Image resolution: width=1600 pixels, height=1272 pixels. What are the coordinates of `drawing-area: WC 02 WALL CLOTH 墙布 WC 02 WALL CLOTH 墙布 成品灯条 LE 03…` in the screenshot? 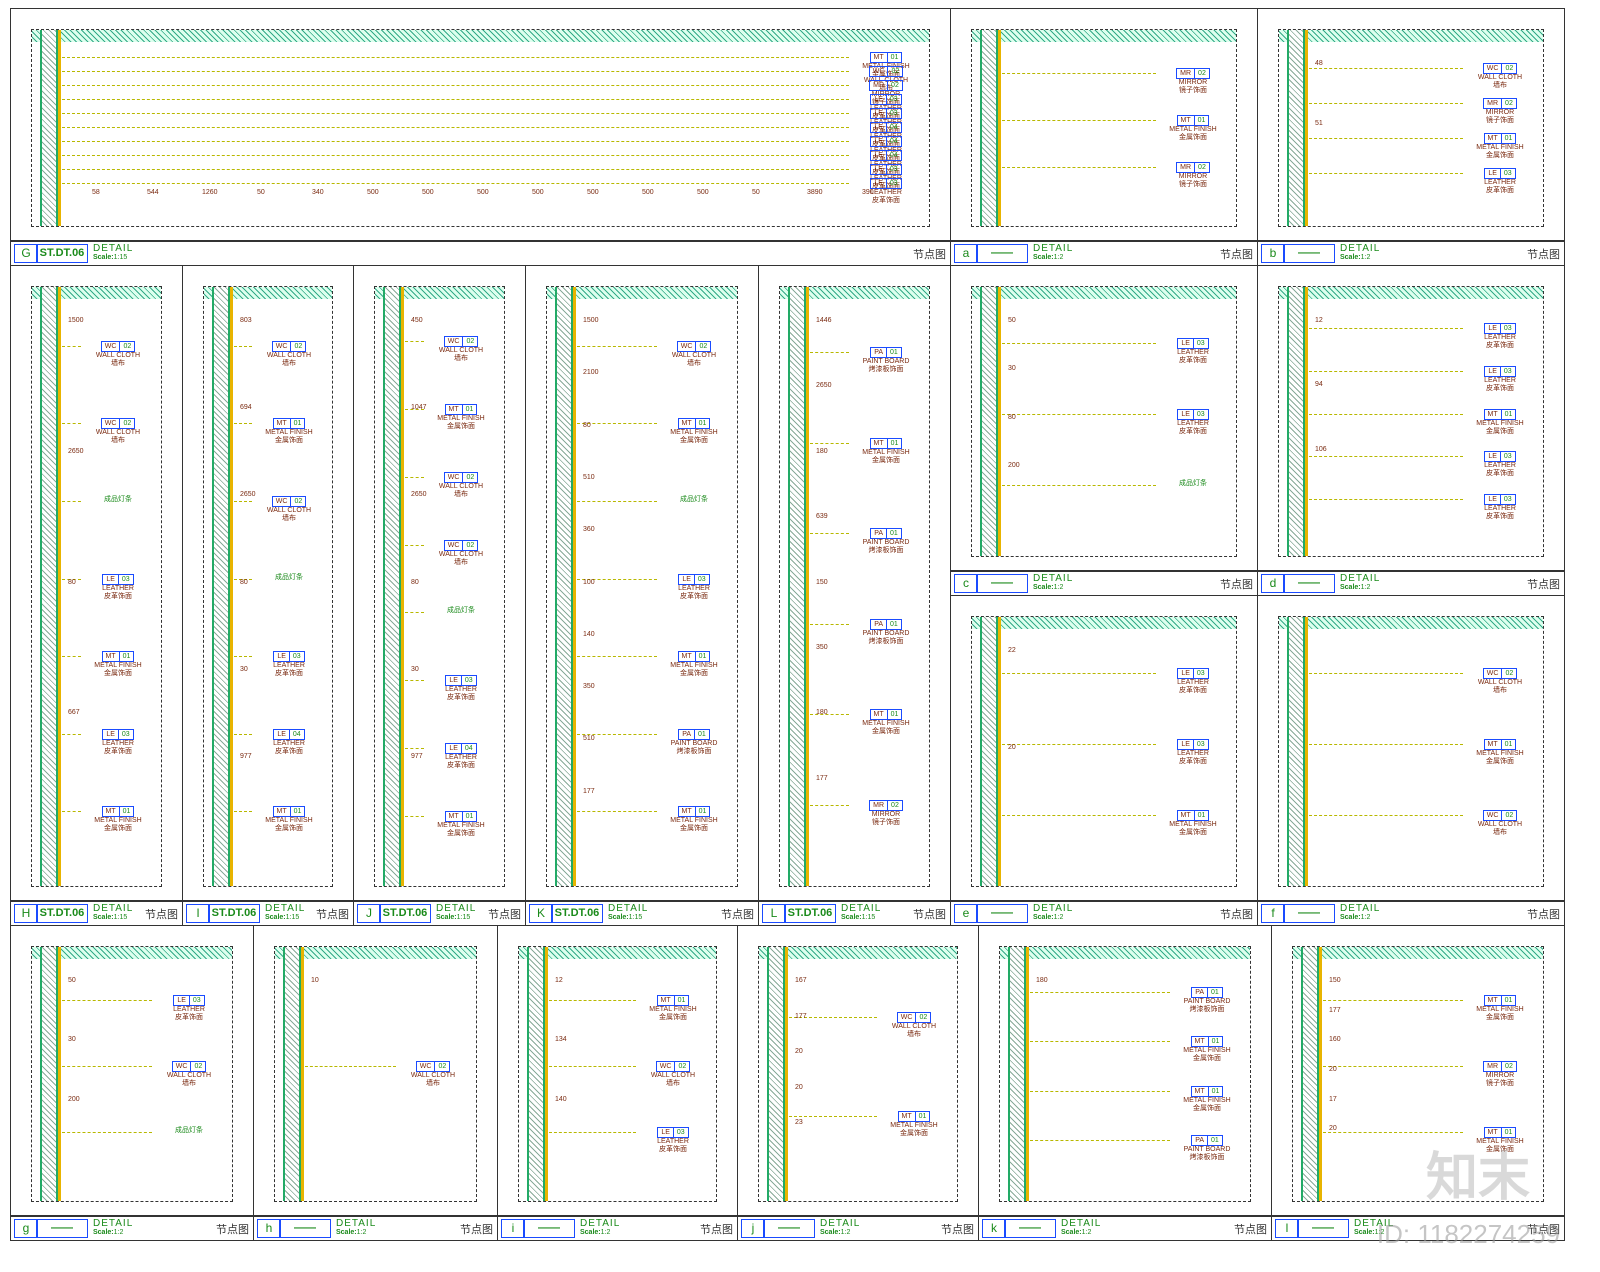 It's located at (96, 586).